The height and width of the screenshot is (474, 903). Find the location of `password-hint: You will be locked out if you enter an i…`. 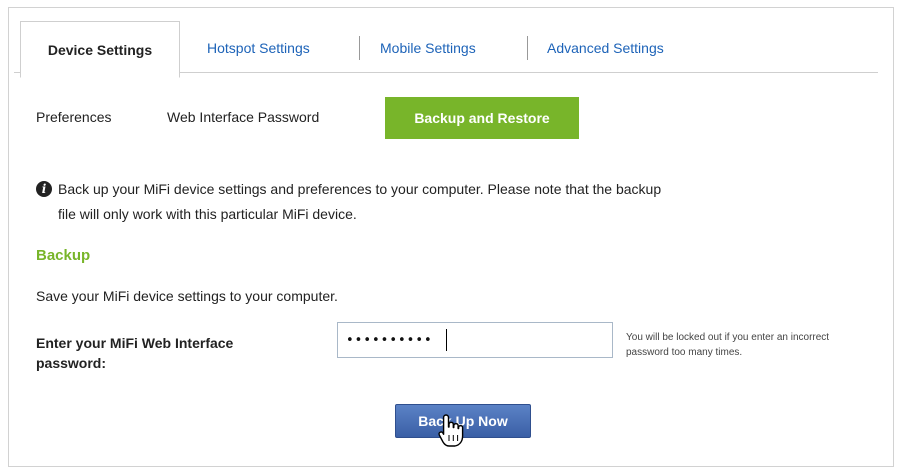

password-hint: You will be locked out if you enter an i… is located at coordinates (728, 345).